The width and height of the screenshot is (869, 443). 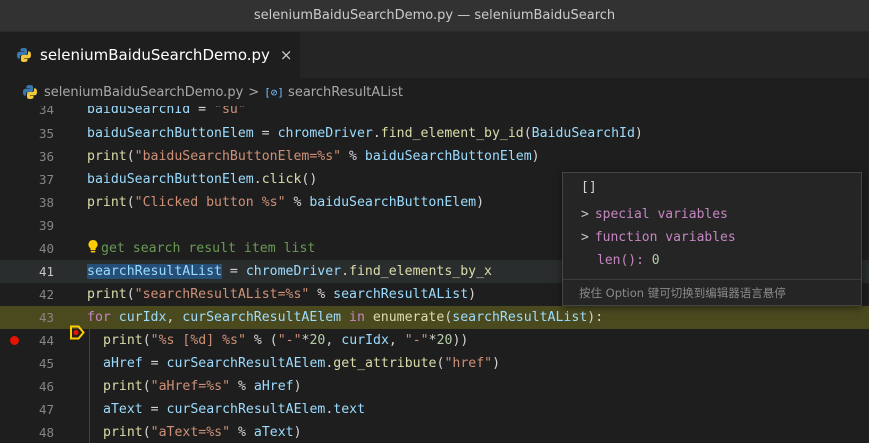 What do you see at coordinates (434, 55) in the screenshot?
I see `editor-tab-bar: seleniumBaiduSearchDemo.py ×` at bounding box center [434, 55].